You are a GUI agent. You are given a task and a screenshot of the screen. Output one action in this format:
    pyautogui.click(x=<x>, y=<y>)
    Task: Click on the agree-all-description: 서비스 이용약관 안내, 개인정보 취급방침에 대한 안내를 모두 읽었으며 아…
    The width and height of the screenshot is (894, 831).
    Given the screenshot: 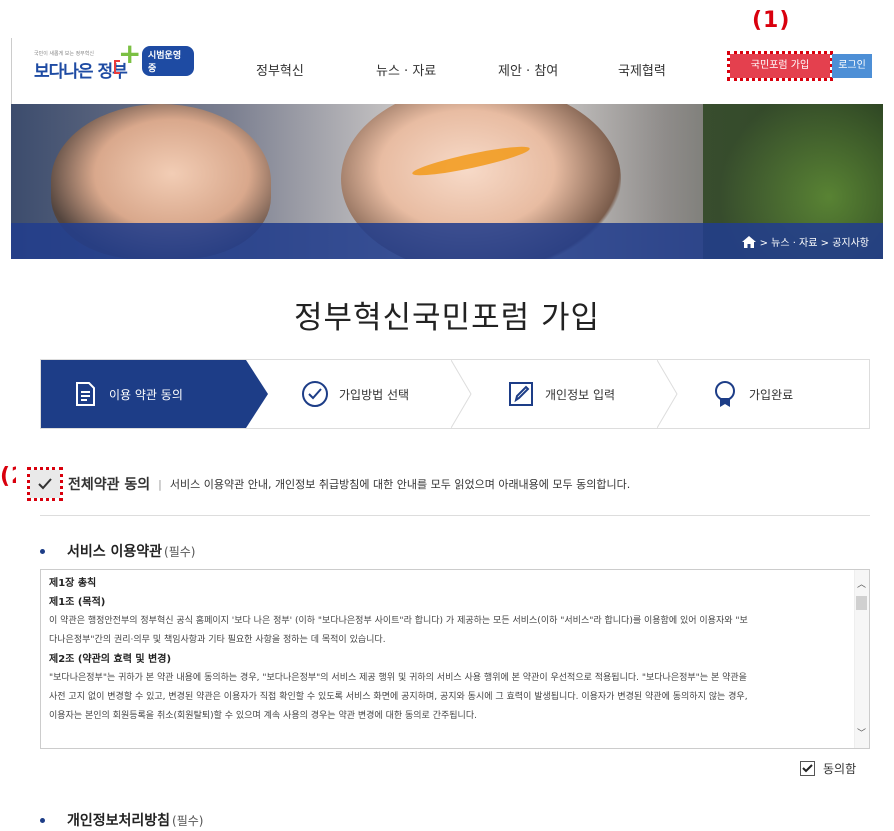 What is the action you would take?
    pyautogui.click(x=400, y=484)
    